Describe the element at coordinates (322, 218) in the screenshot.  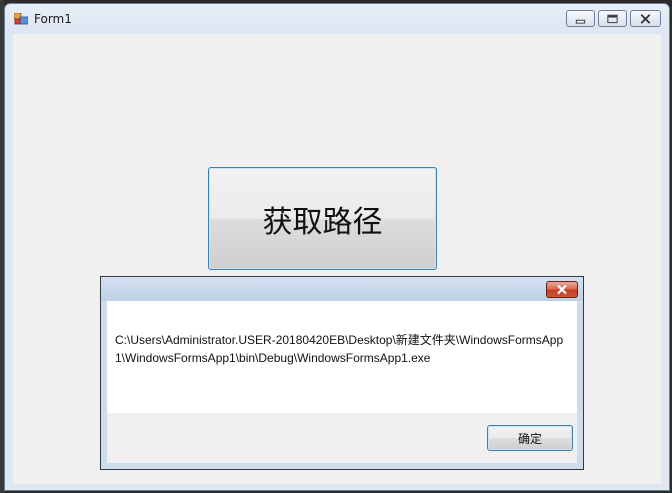
I see `get-path-button: 获取路径` at that location.